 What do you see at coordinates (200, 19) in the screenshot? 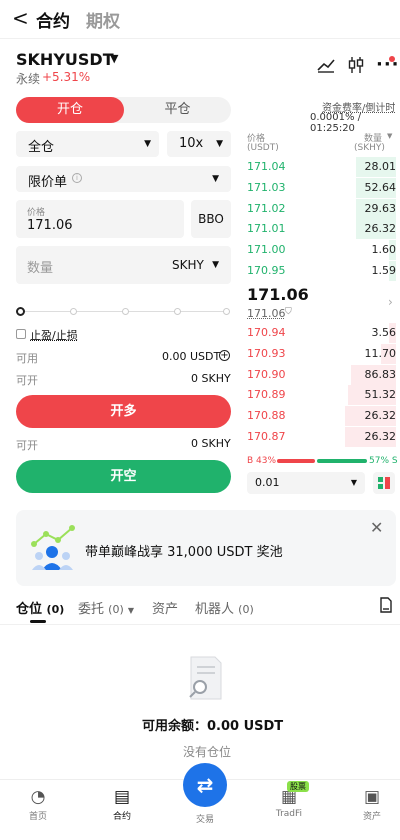
I see `top-nav: < 合约 期权` at bounding box center [200, 19].